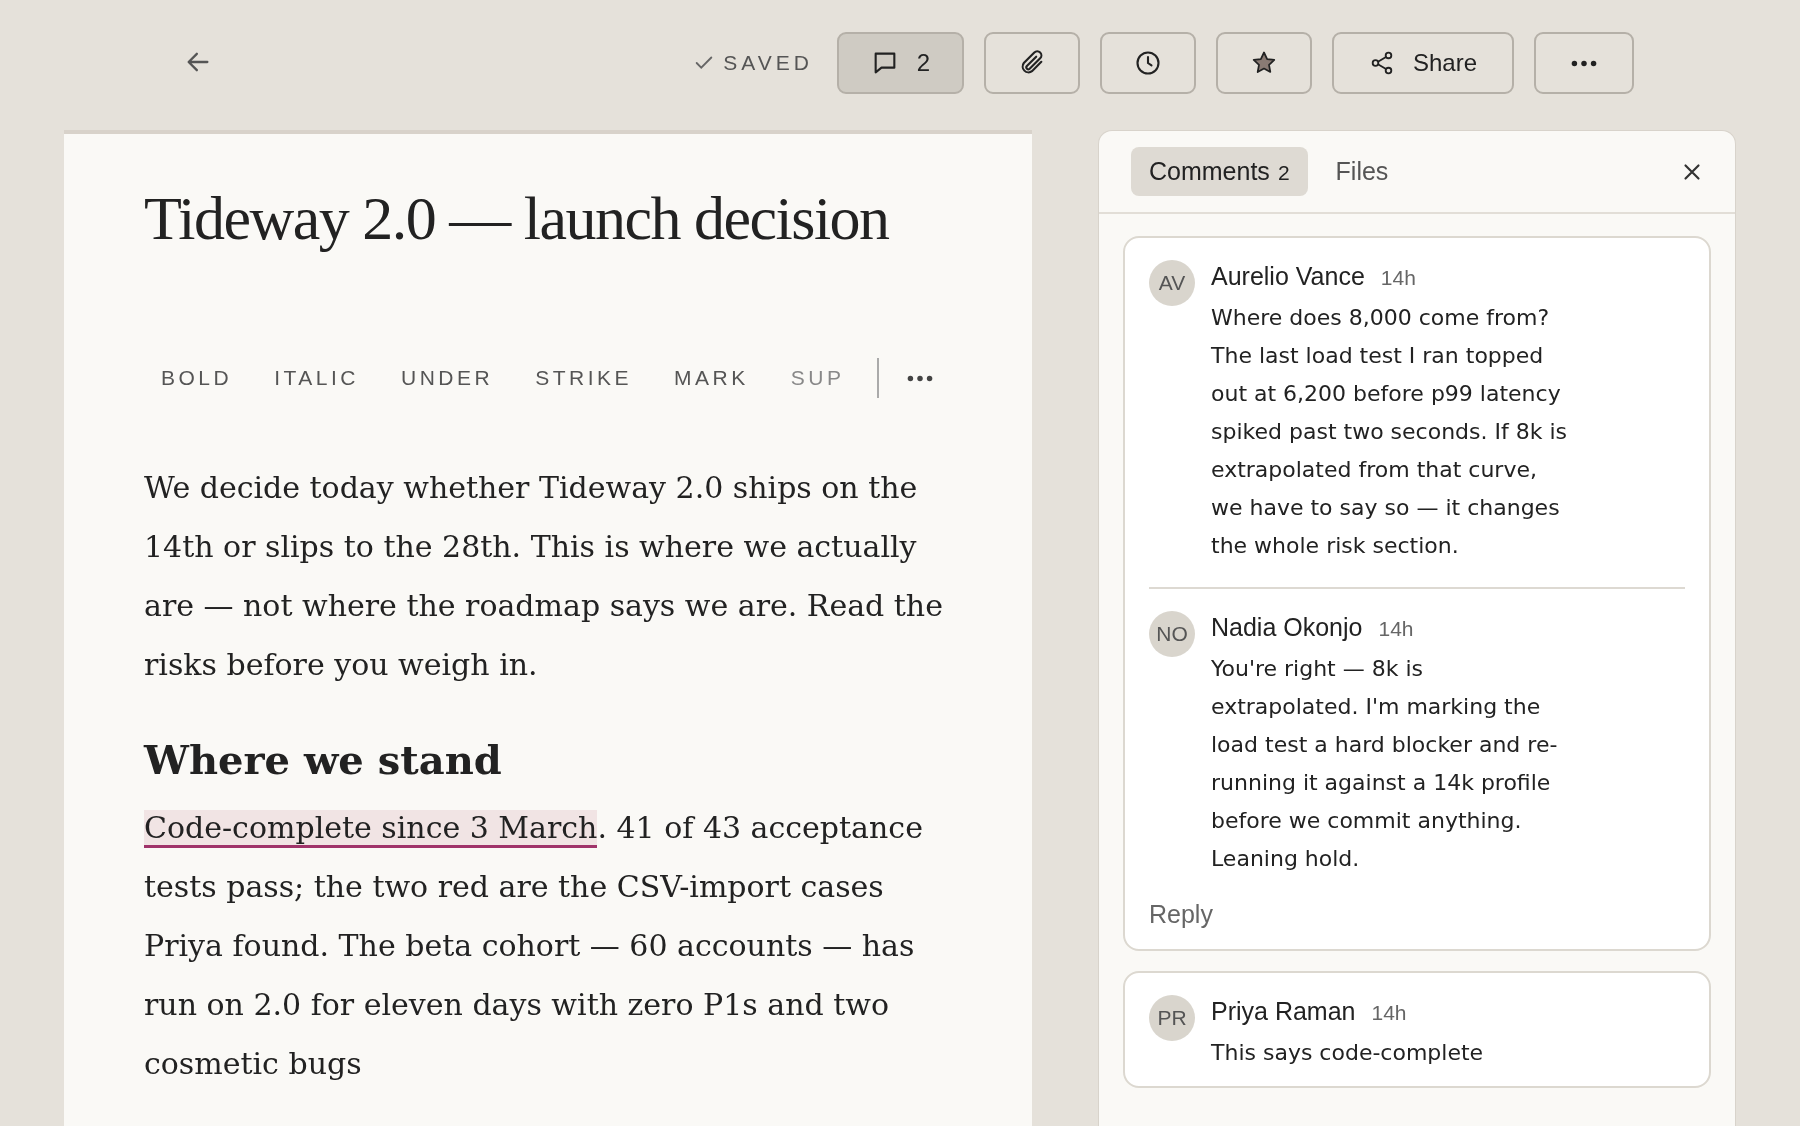 The height and width of the screenshot is (1126, 1800). What do you see at coordinates (1219, 171) in the screenshot?
I see `panel-tab: Comments 2` at bounding box center [1219, 171].